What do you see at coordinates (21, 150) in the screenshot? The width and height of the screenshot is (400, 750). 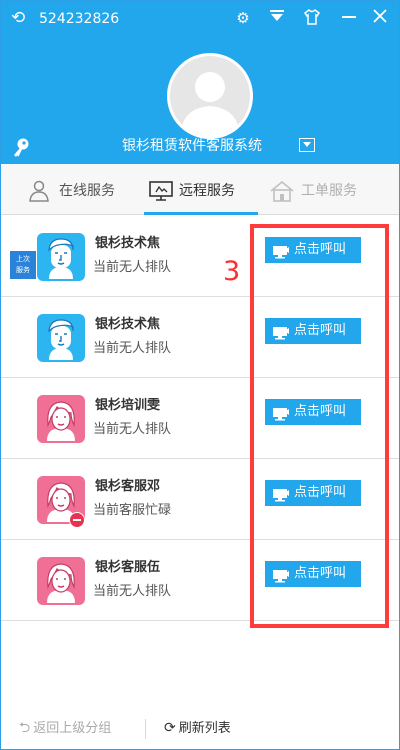 I see `key-icon` at bounding box center [21, 150].